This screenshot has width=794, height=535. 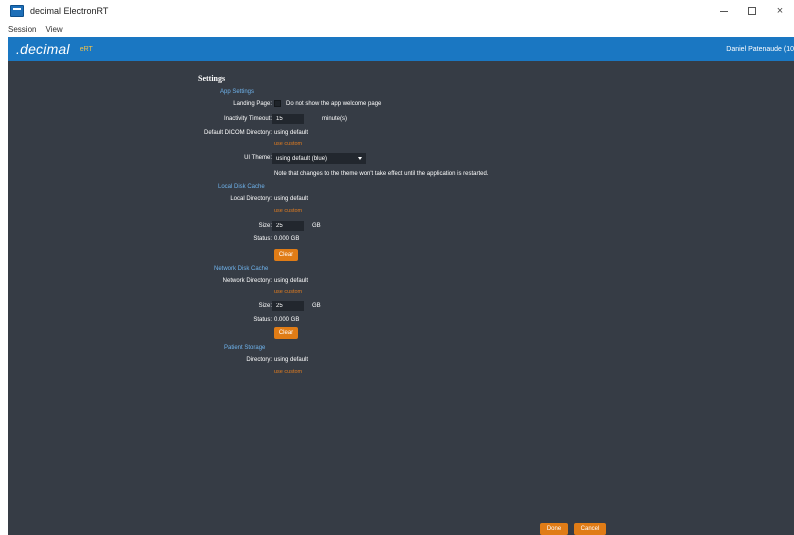 I want to click on network-size-unit: GB, so click(x=316, y=306).